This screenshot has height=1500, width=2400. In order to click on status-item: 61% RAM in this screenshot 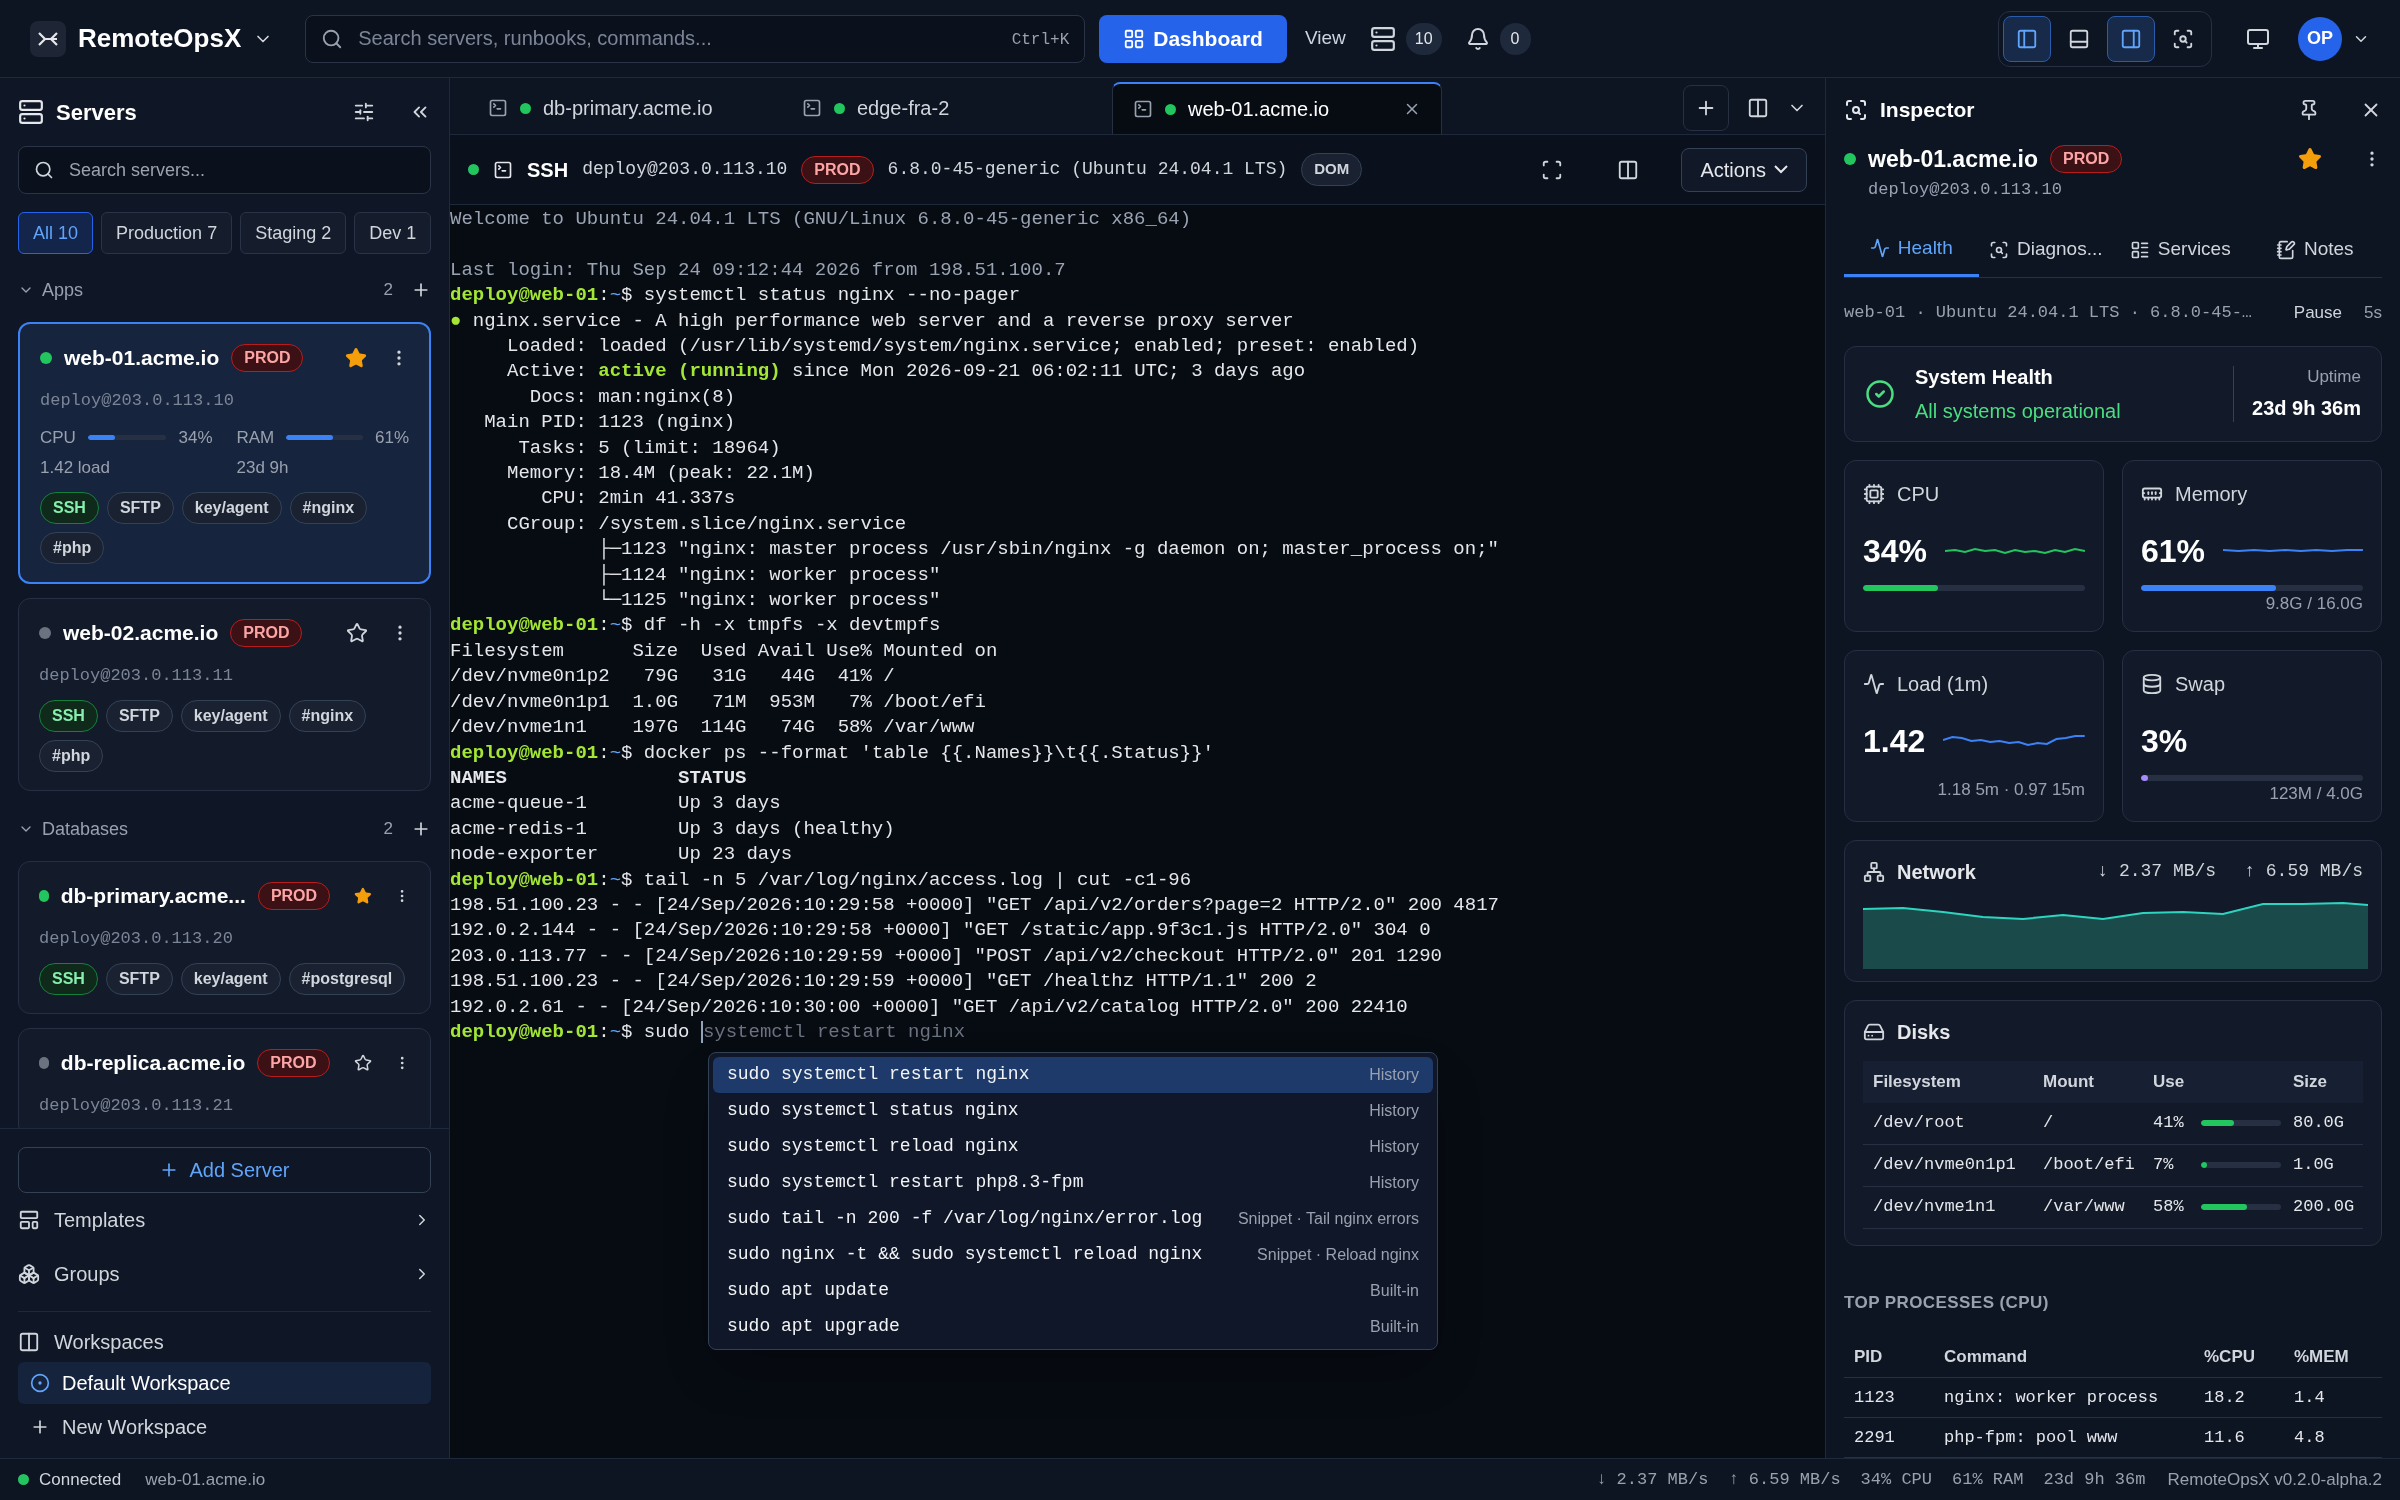, I will do `click(1988, 1479)`.